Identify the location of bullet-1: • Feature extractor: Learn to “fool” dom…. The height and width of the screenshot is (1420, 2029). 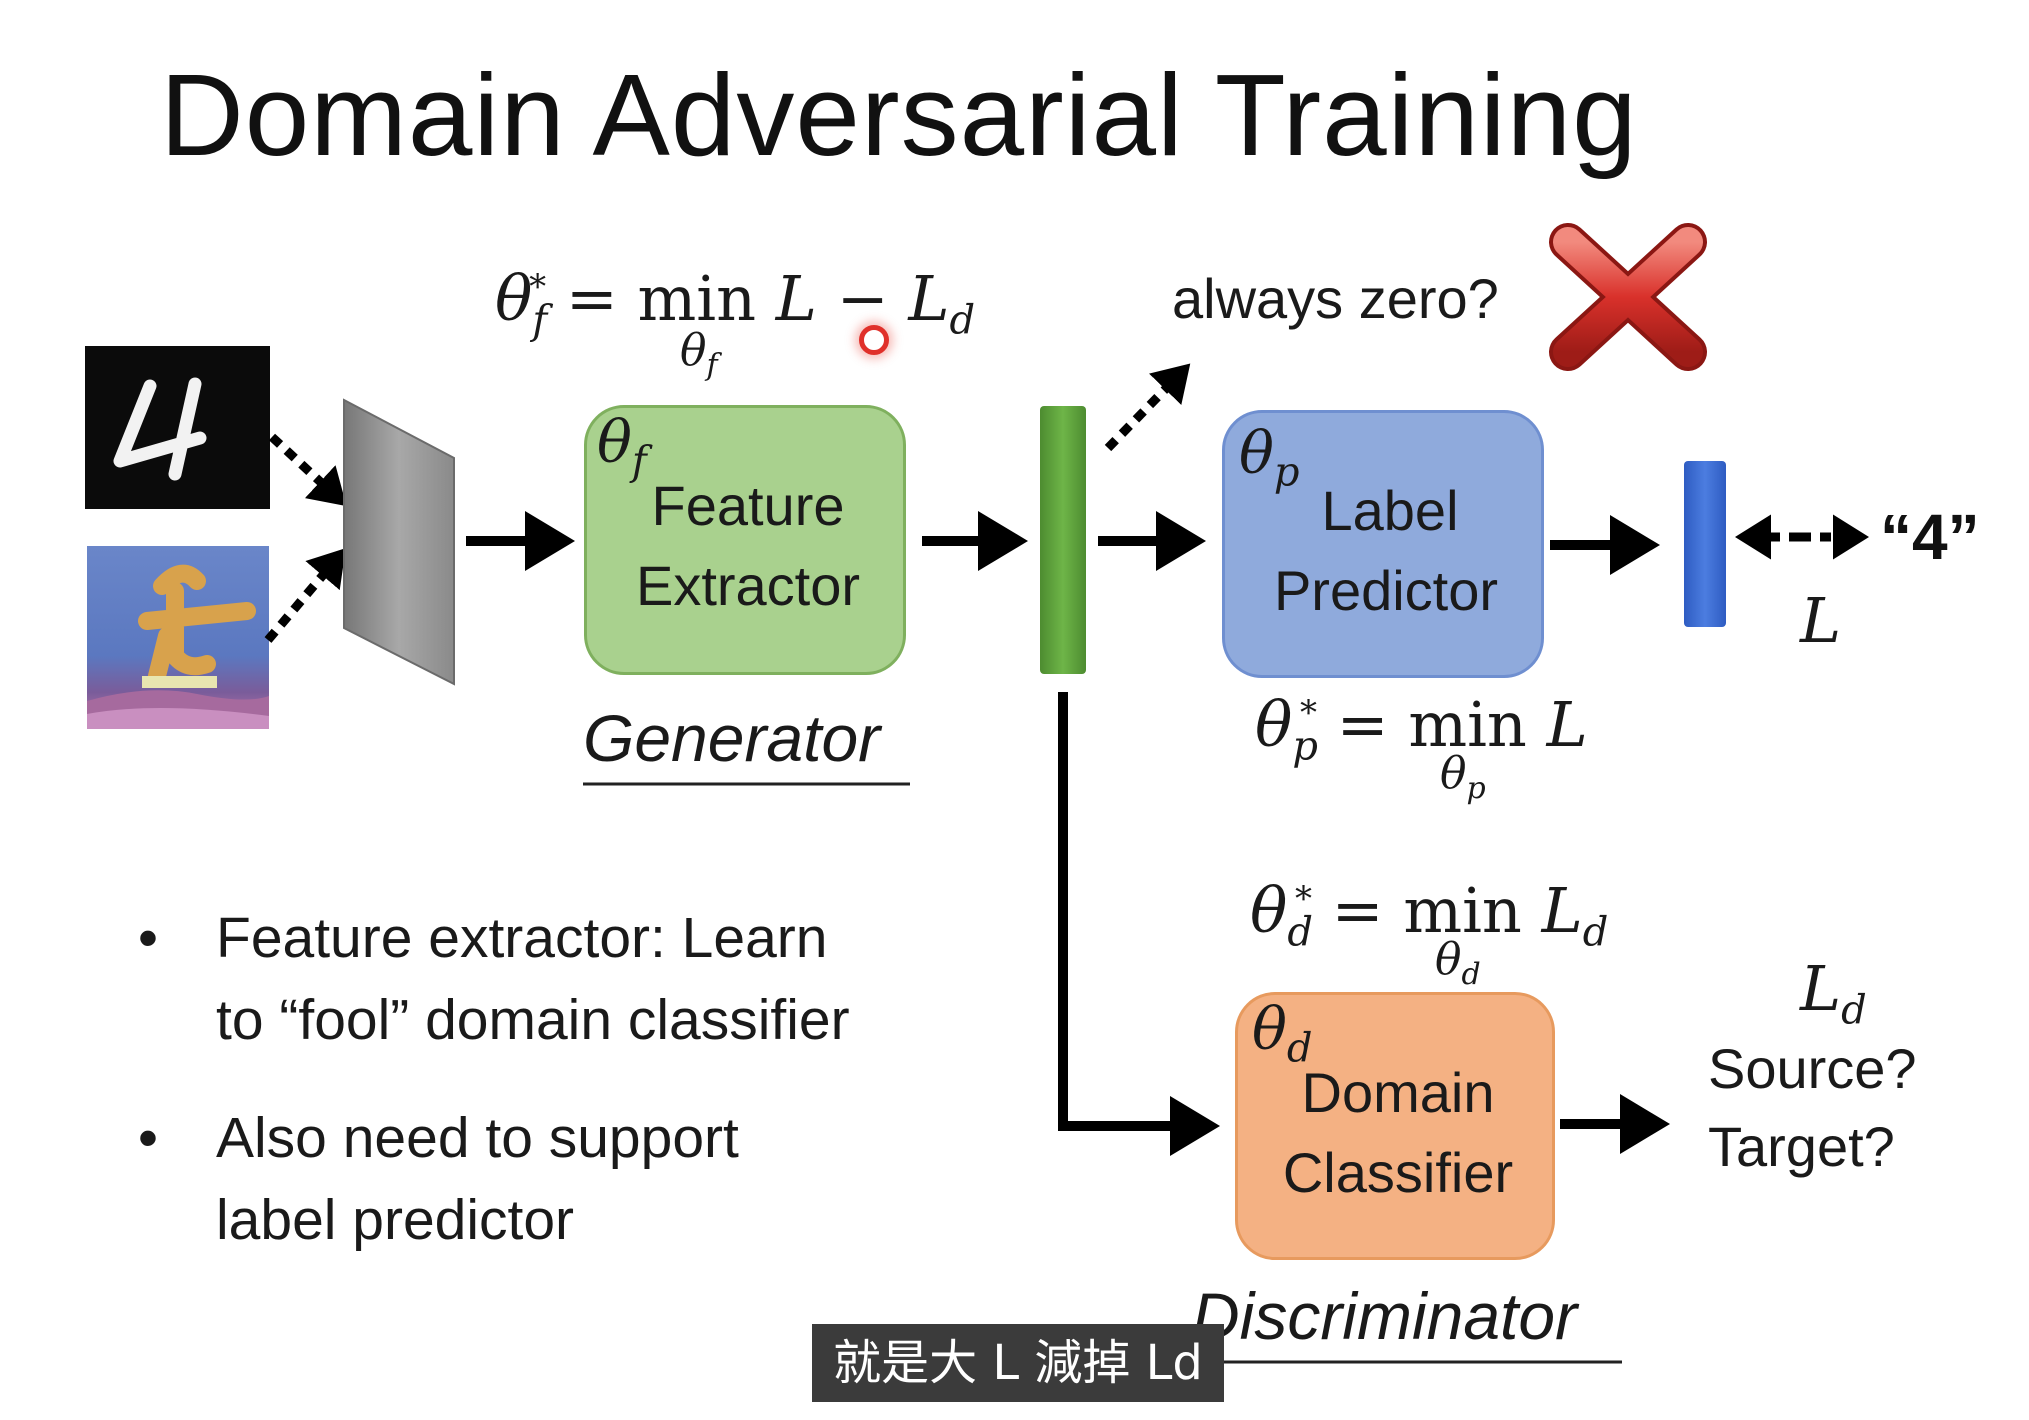
(494, 979).